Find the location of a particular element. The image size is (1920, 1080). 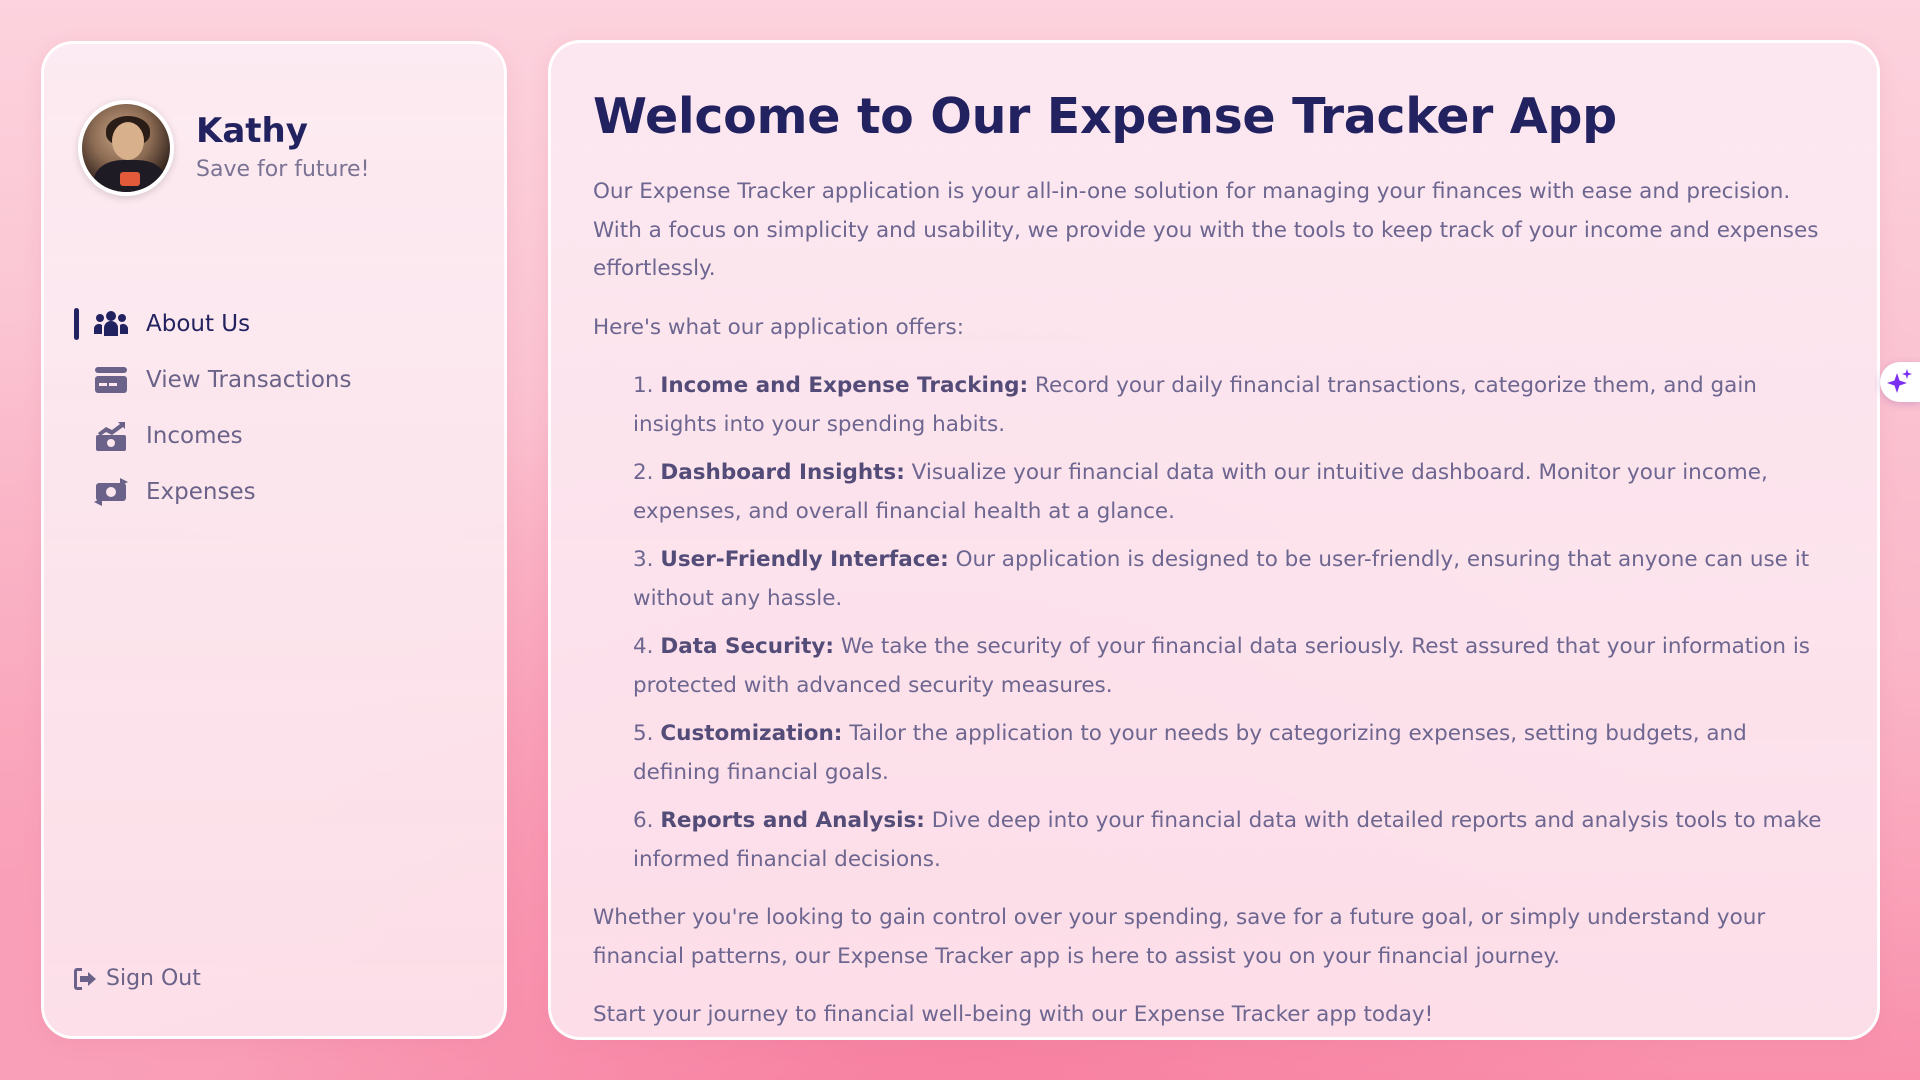

profile: Kathy Save for future! is located at coordinates (223, 148).